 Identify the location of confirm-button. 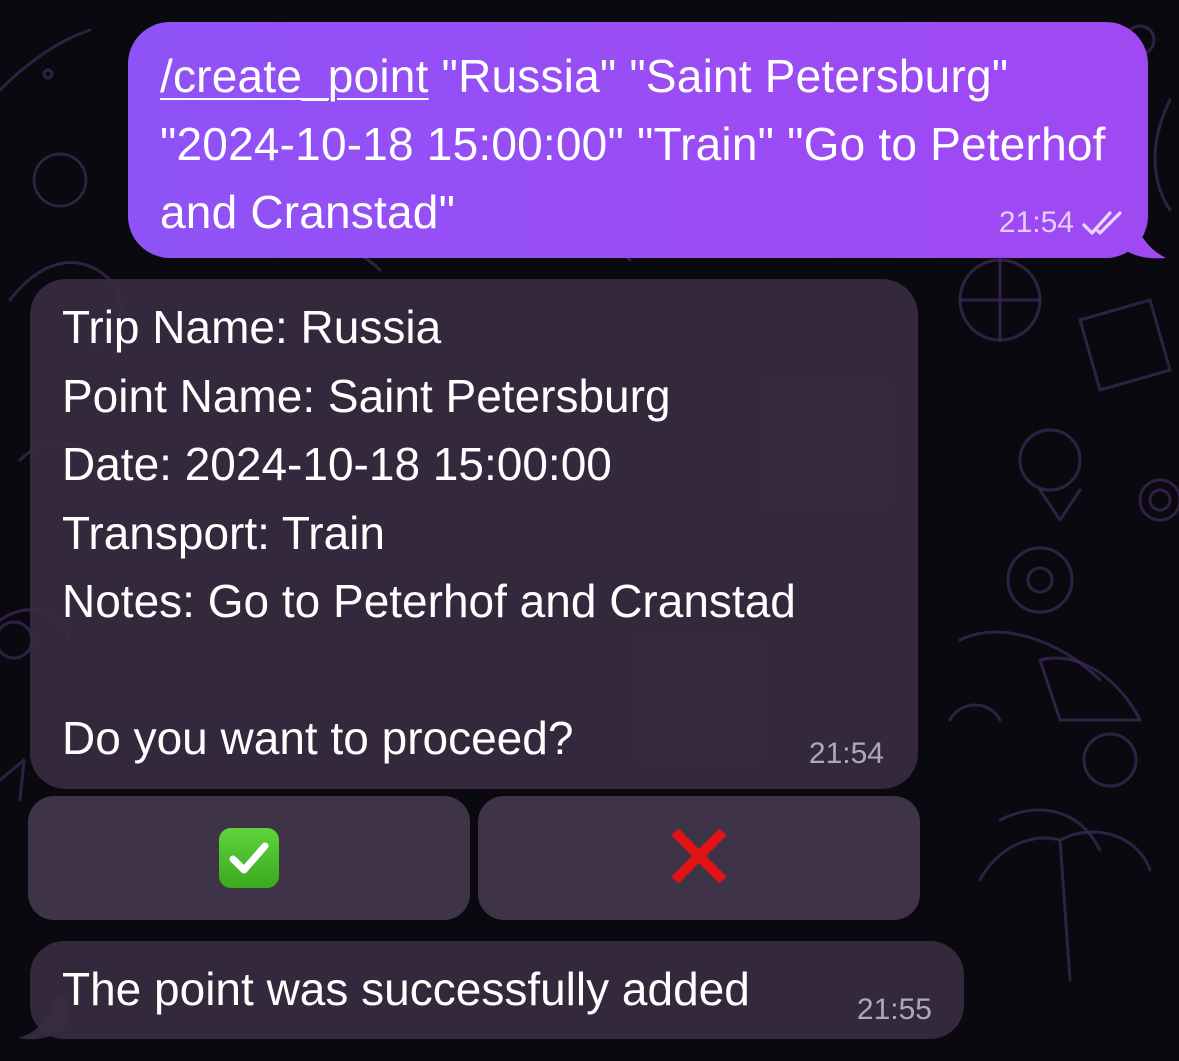
(249, 858).